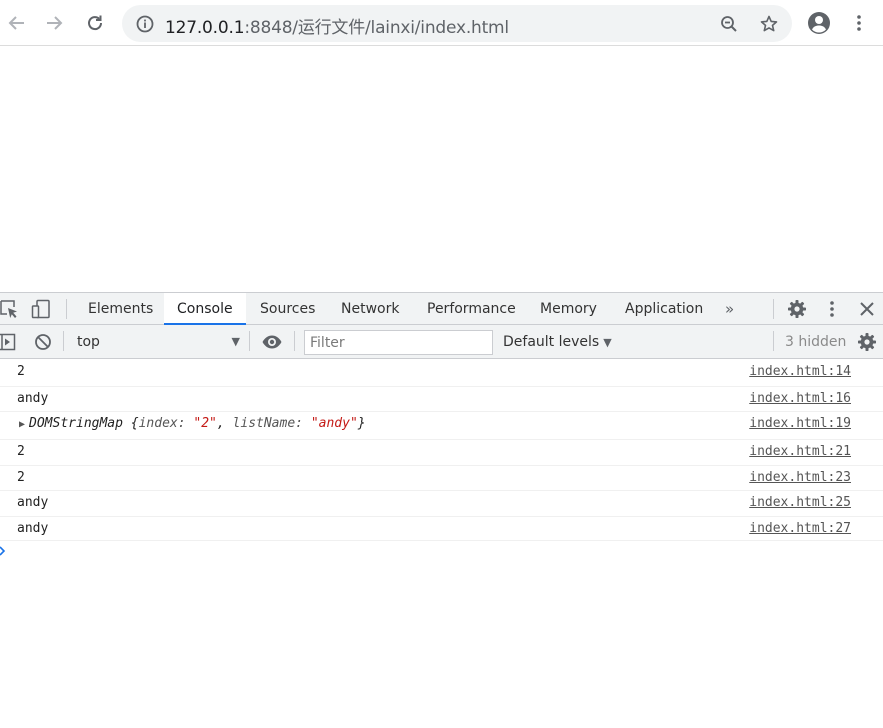  I want to click on console-prompt, so click(15, 553).